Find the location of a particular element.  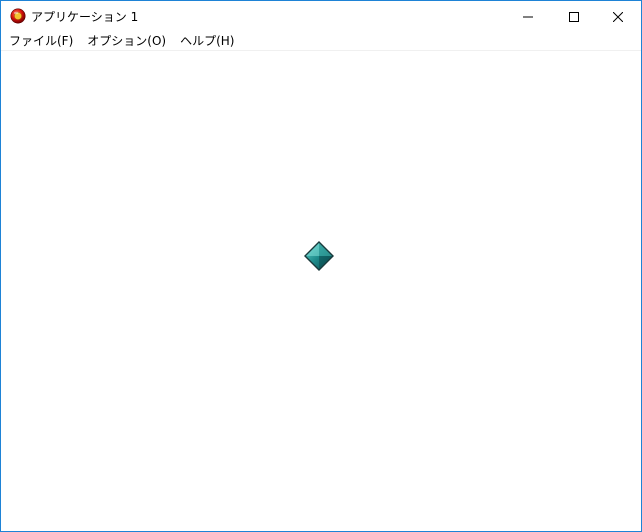

maximize-button is located at coordinates (574, 16).